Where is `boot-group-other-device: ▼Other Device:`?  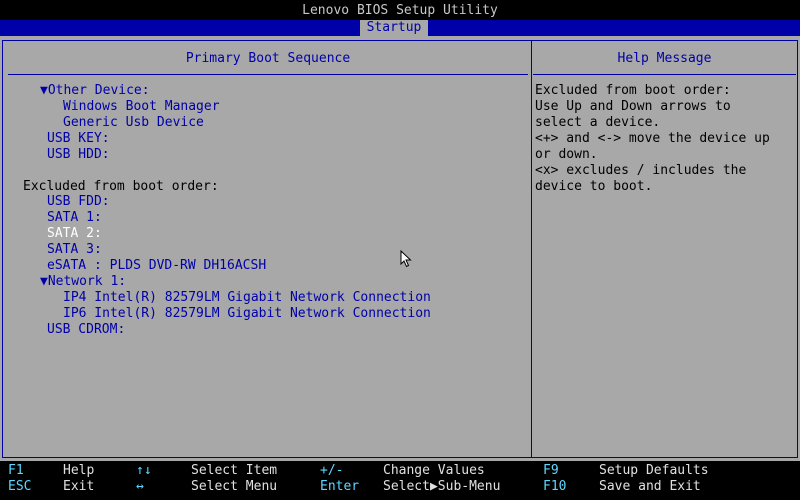
boot-group-other-device: ▼Other Device: is located at coordinates (95, 91).